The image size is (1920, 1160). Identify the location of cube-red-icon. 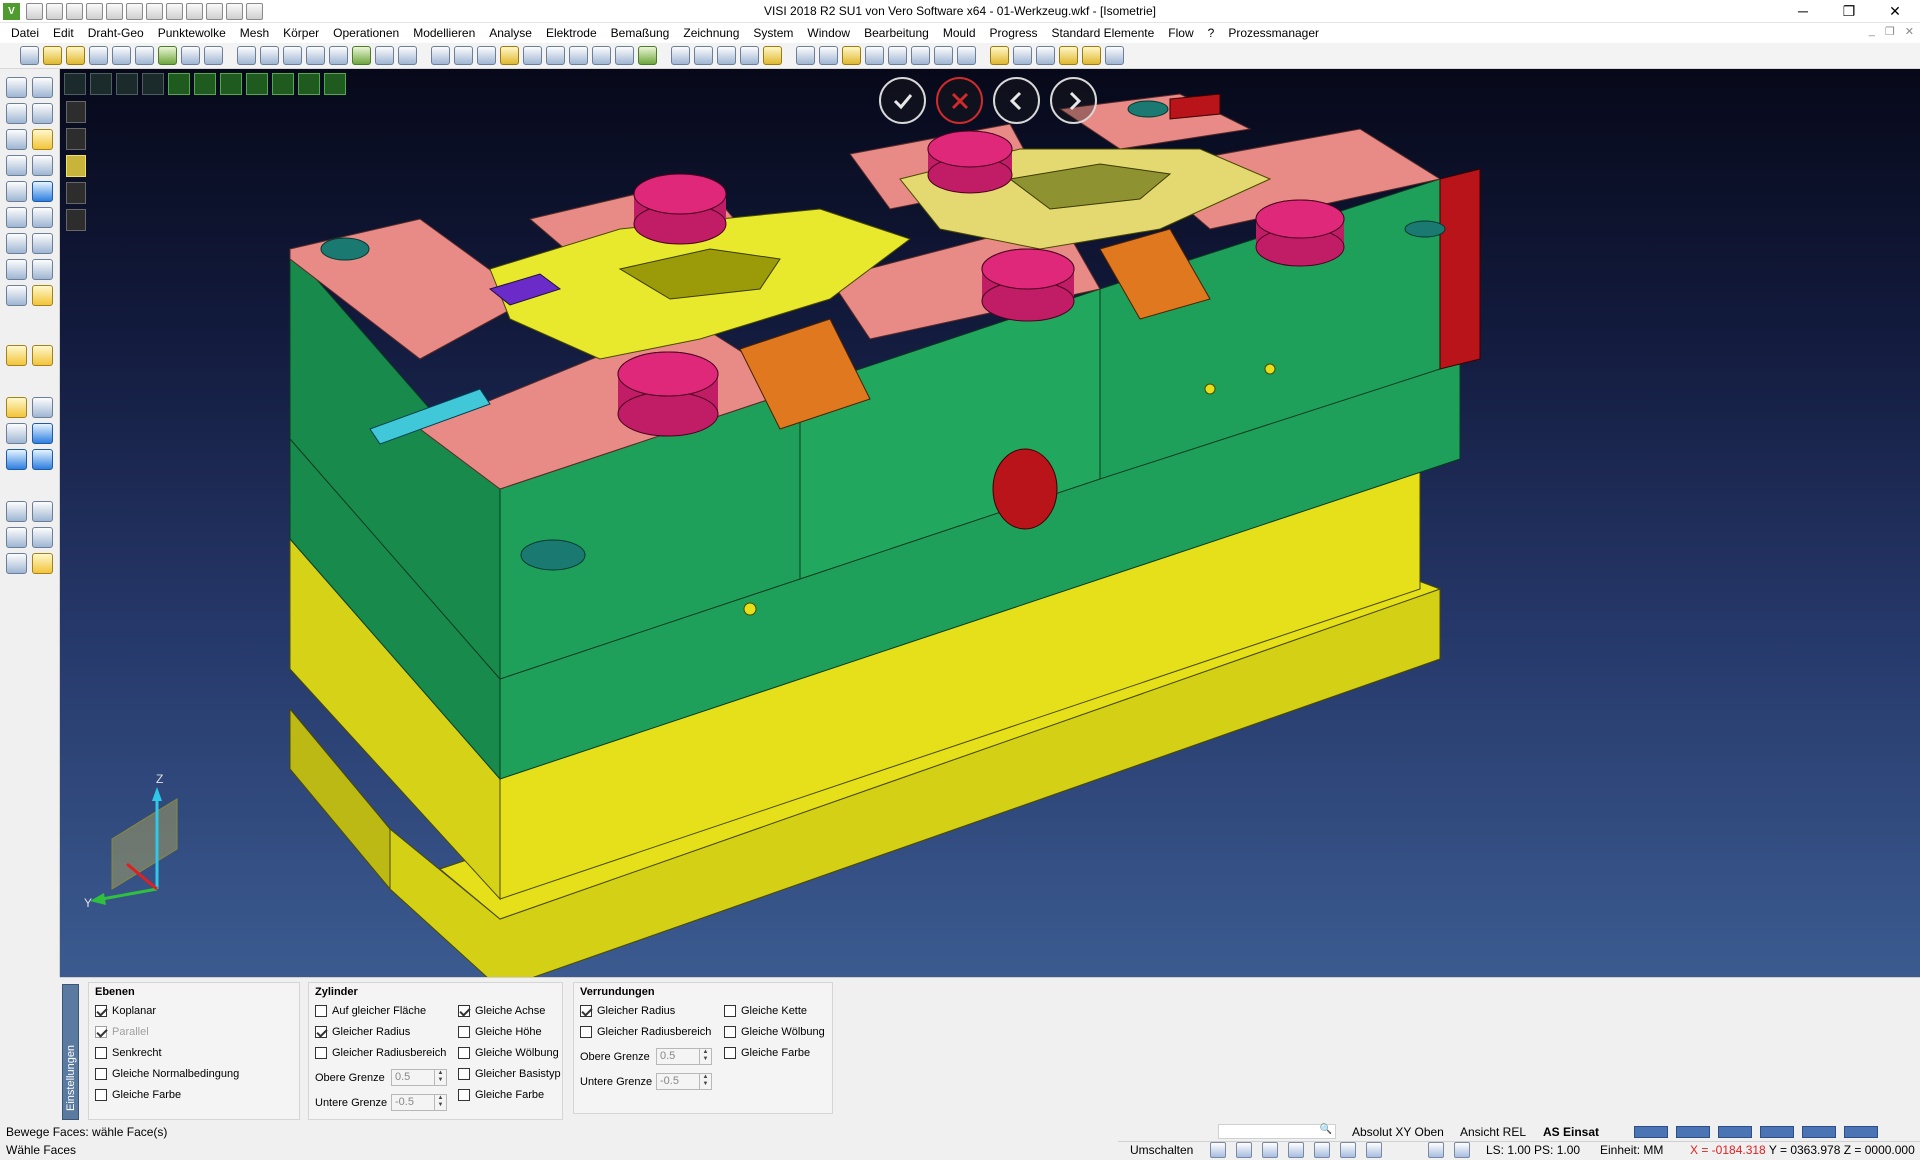
(42, 407).